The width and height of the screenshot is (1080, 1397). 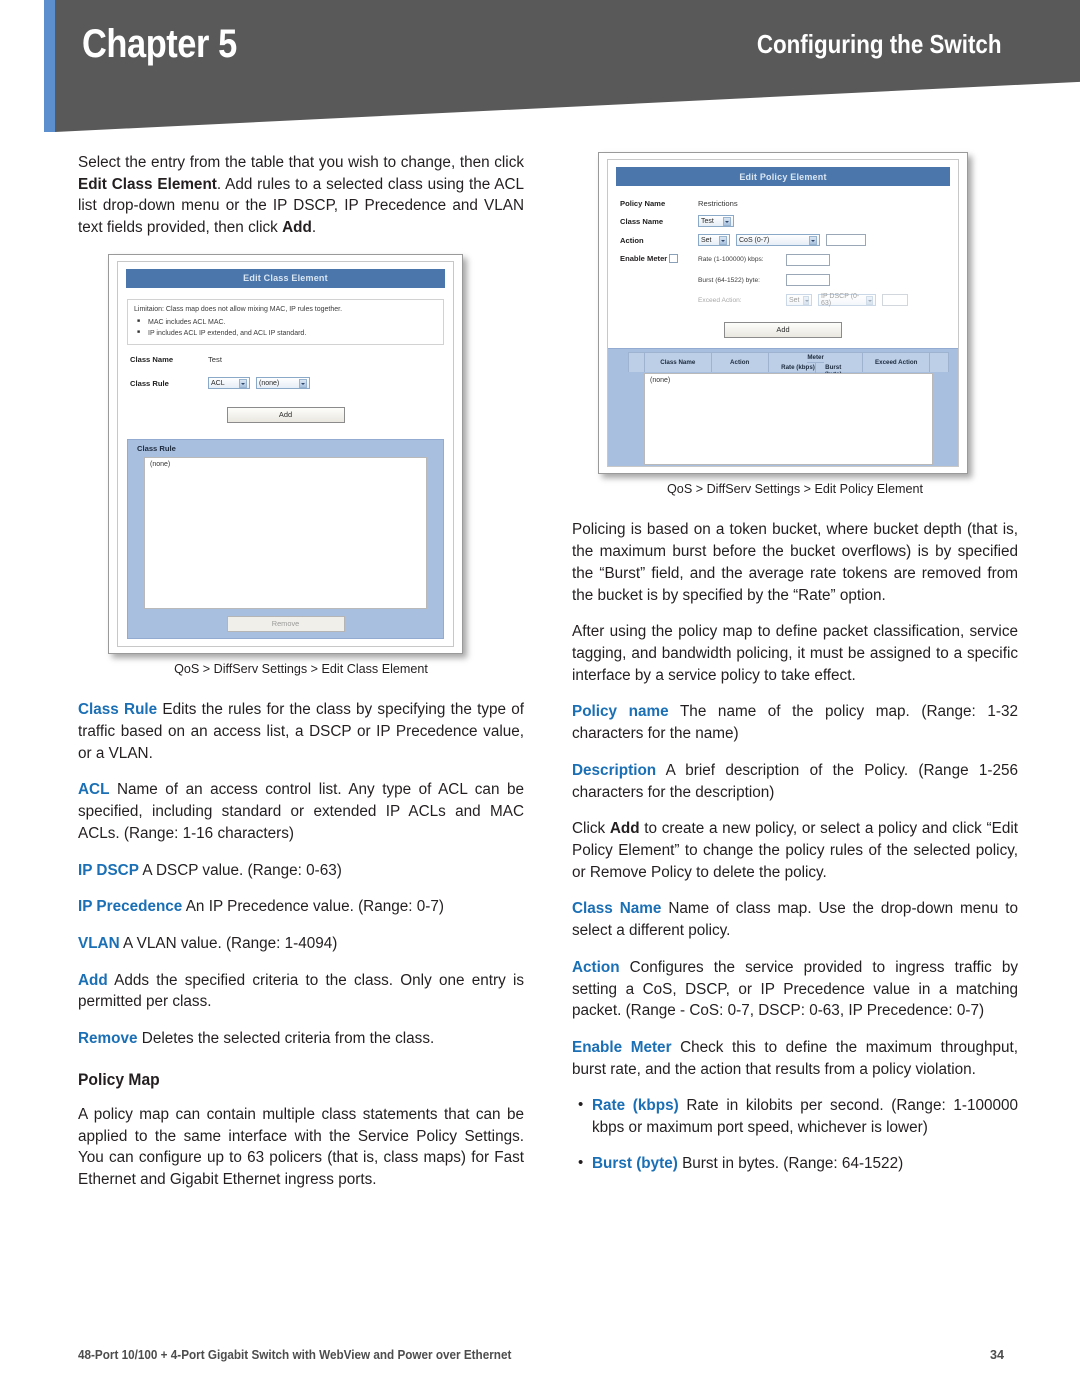 I want to click on policy-table-header-select, so click(x=637, y=362).